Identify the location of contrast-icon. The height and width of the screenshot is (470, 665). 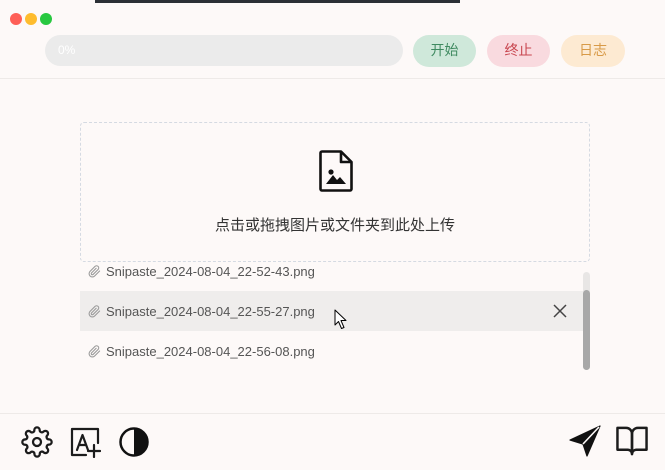
(134, 442).